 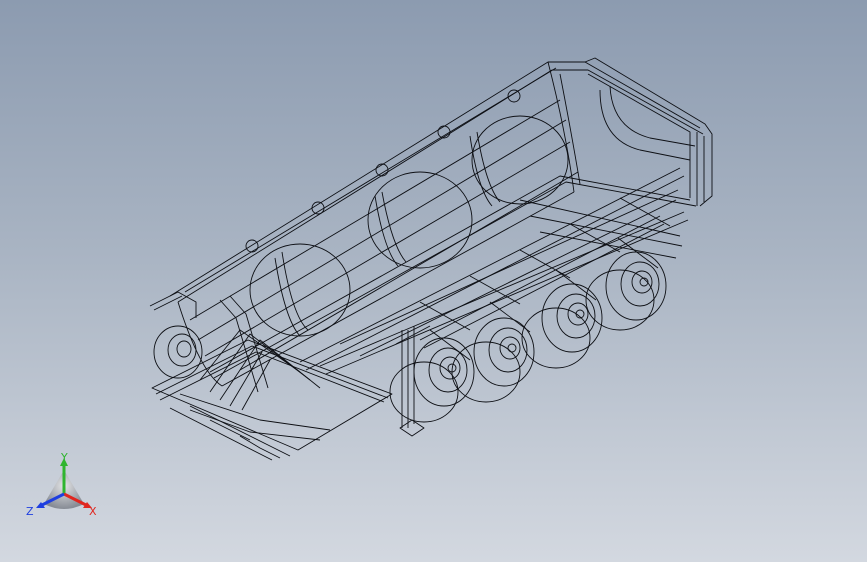 What do you see at coordinates (93, 511) in the screenshot?
I see `x-axis-label: X` at bounding box center [93, 511].